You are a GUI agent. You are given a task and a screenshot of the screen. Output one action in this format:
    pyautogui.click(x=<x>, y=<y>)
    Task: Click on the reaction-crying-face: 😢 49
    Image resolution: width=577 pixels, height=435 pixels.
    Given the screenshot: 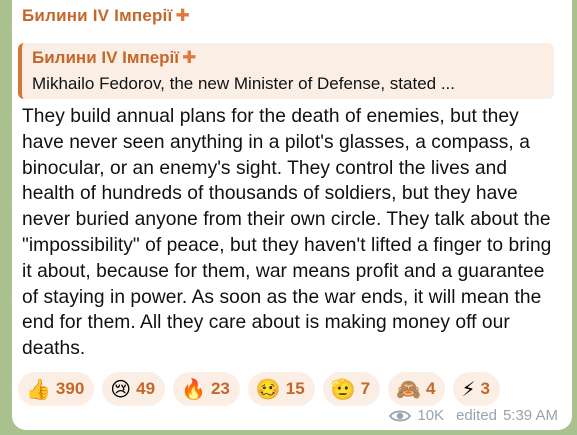 What is the action you would take?
    pyautogui.click(x=134, y=389)
    